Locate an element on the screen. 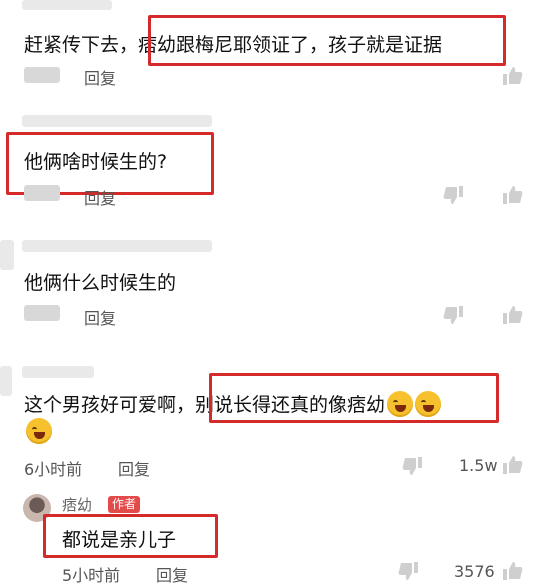 Image resolution: width=540 pixels, height=586 pixels. like-count: 3576 is located at coordinates (474, 571).